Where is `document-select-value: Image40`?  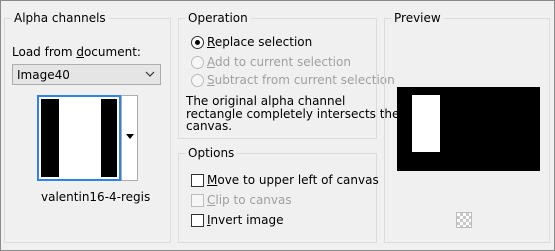 document-select-value: Image40 is located at coordinates (43, 75).